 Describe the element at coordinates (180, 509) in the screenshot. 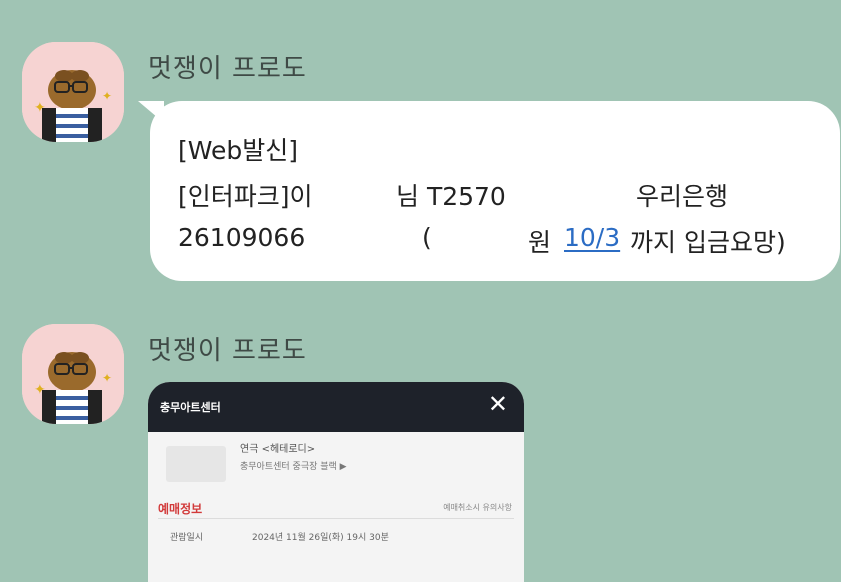

I see `section-title: 예매정보` at that location.